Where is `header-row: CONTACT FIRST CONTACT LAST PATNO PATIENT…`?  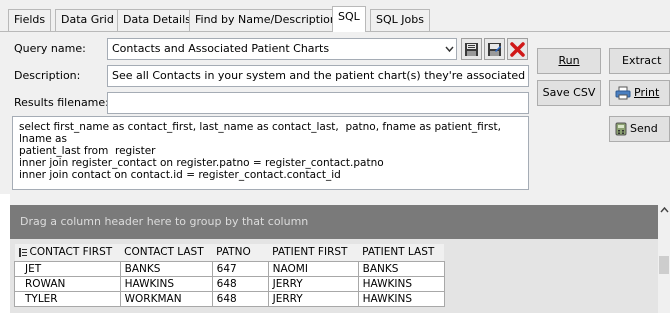 header-row: CONTACT FIRST CONTACT LAST PATNO PATIENT… is located at coordinates (229, 252).